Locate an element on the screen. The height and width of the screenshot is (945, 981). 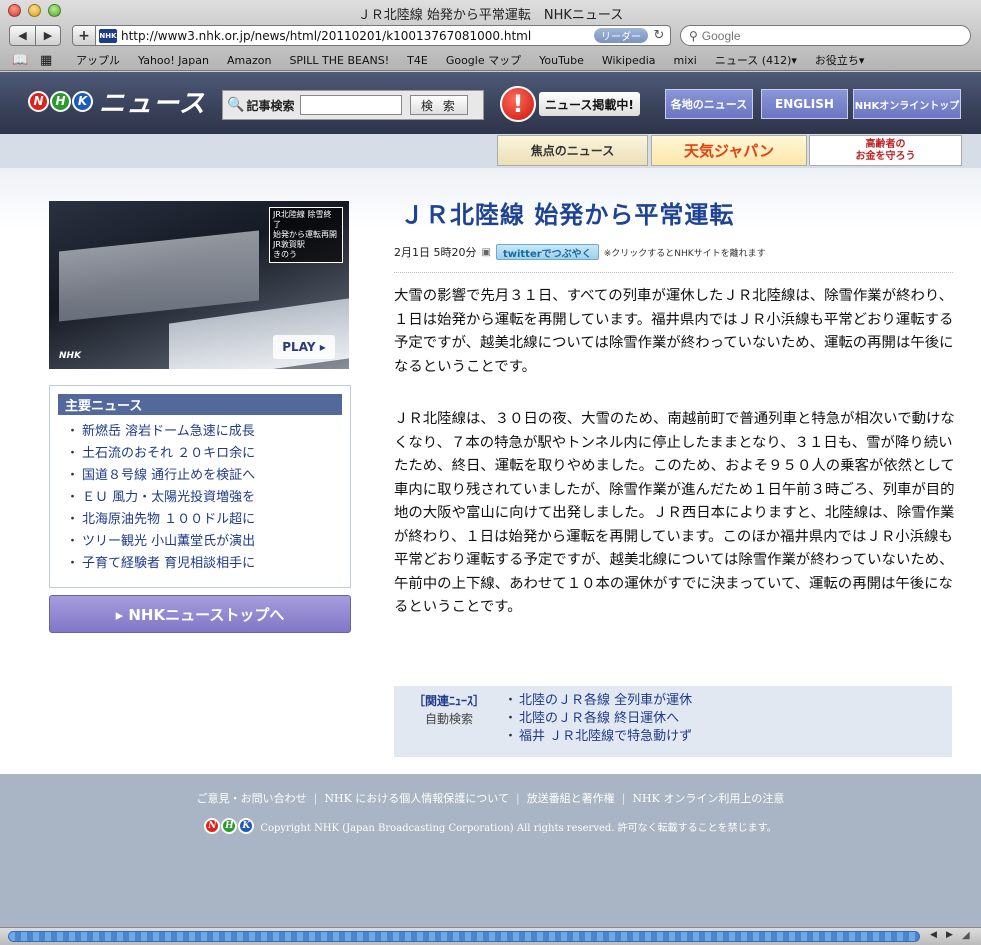
list-item: ・子育て経験者 育児相談相手に is located at coordinates (204, 561).